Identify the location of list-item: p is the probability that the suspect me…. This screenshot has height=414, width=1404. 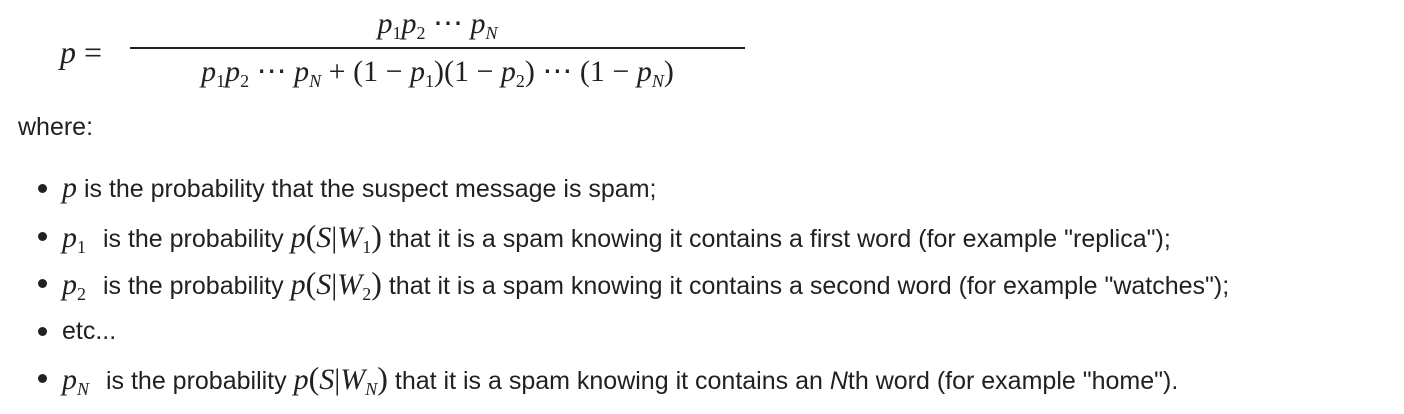
(702, 190).